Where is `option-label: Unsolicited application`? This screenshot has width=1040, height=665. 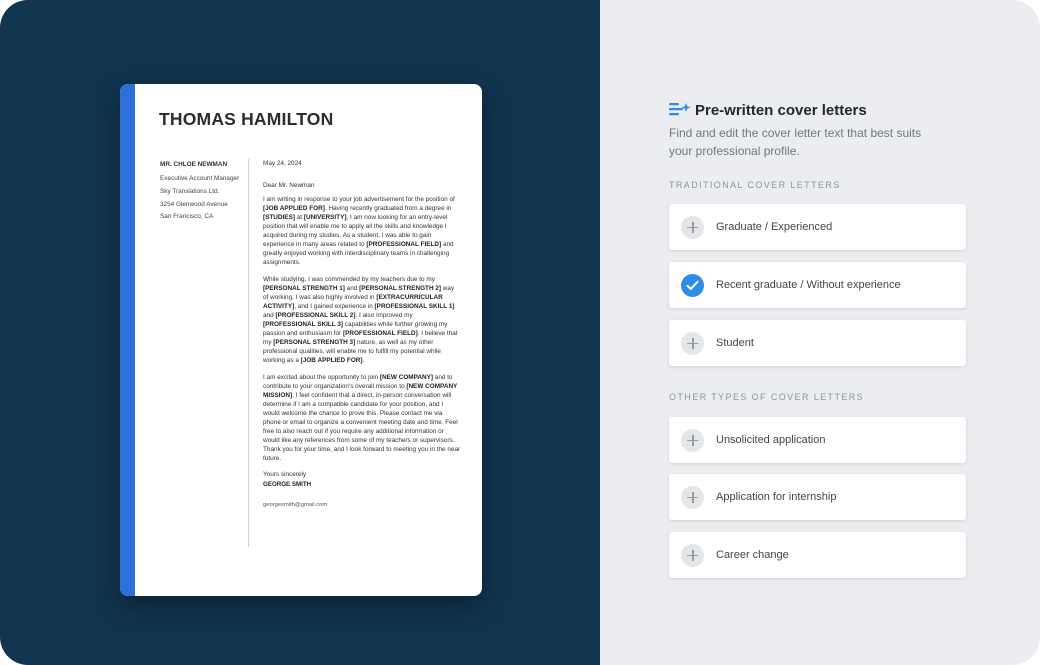 option-label: Unsolicited application is located at coordinates (771, 440).